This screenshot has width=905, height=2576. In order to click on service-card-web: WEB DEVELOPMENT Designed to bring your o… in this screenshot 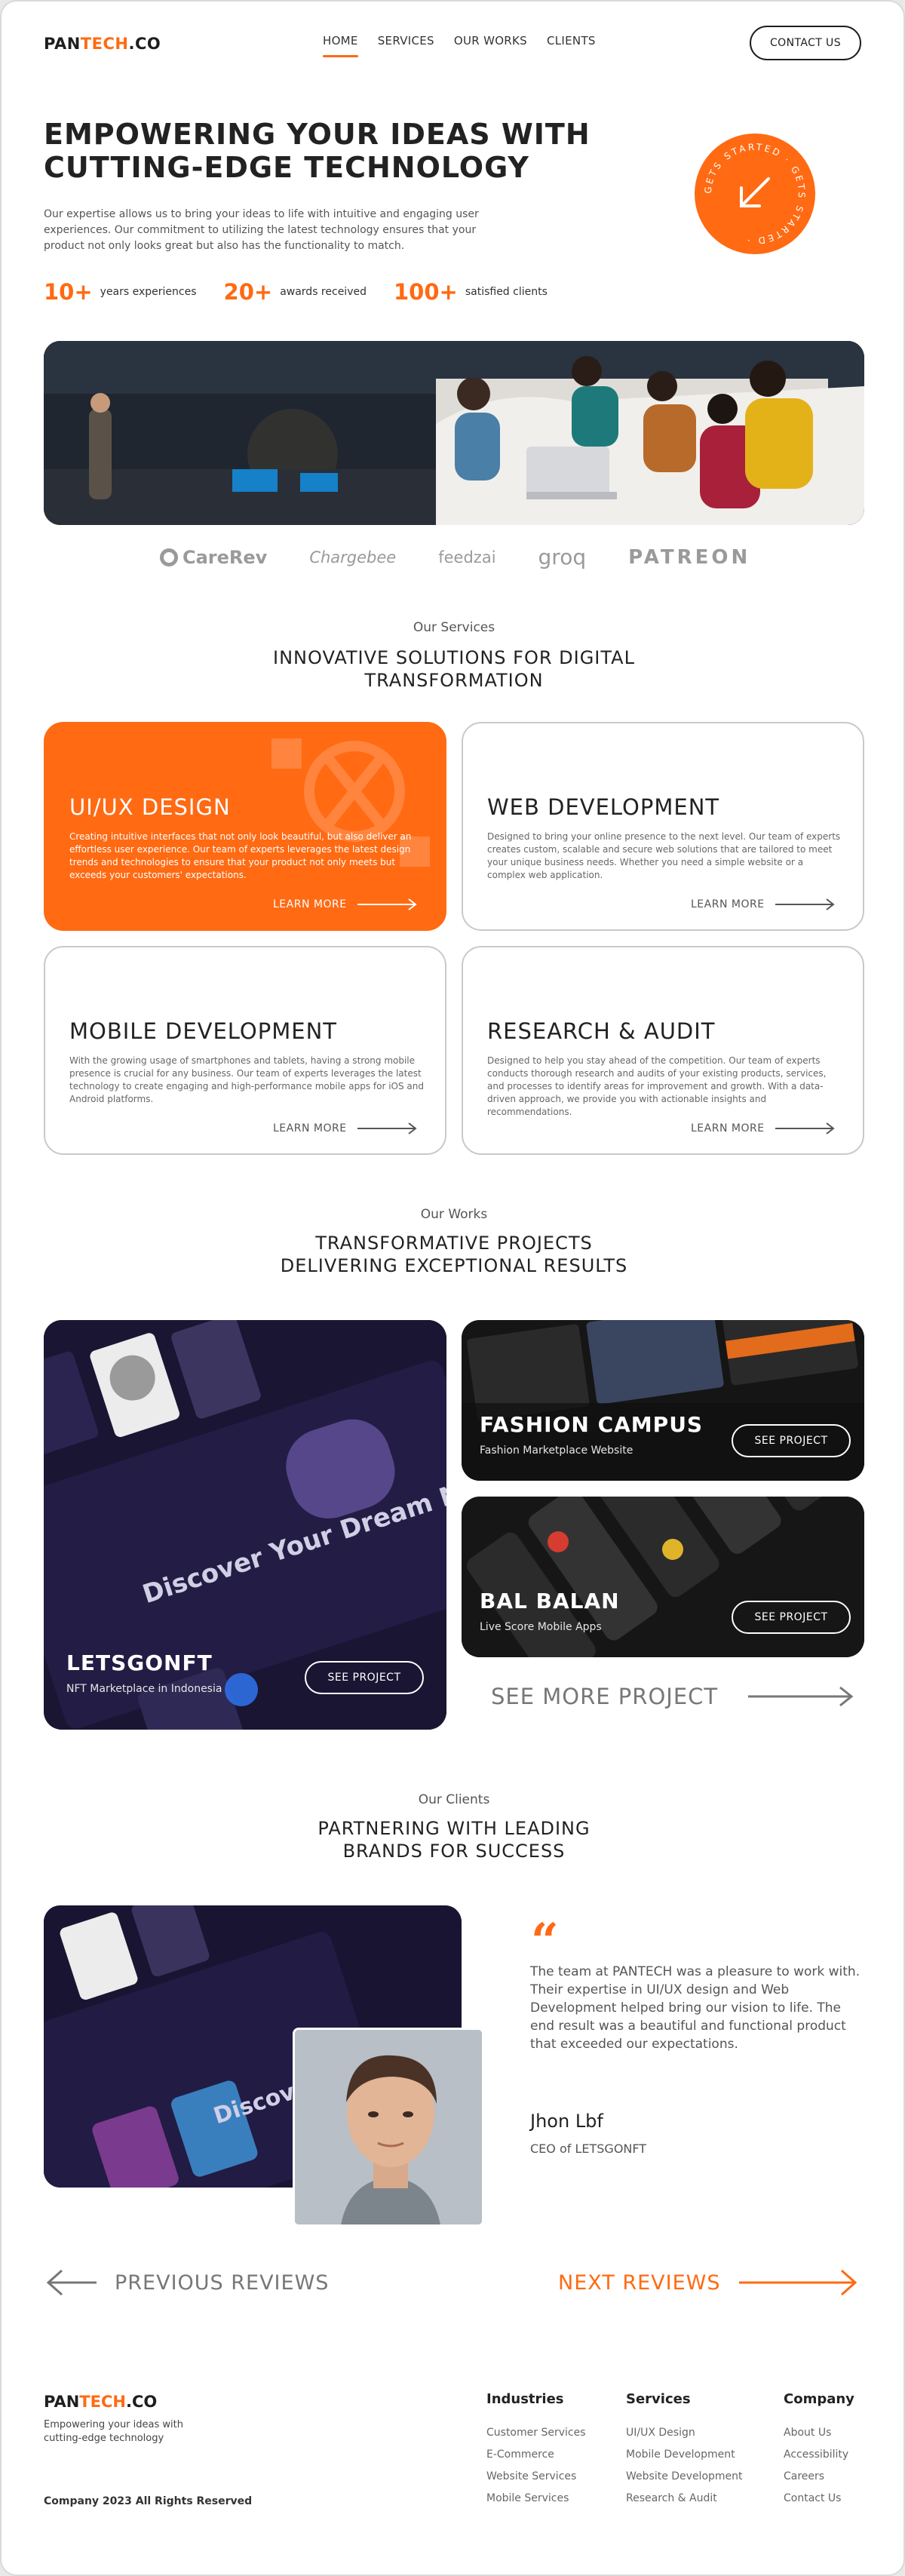, I will do `click(663, 826)`.